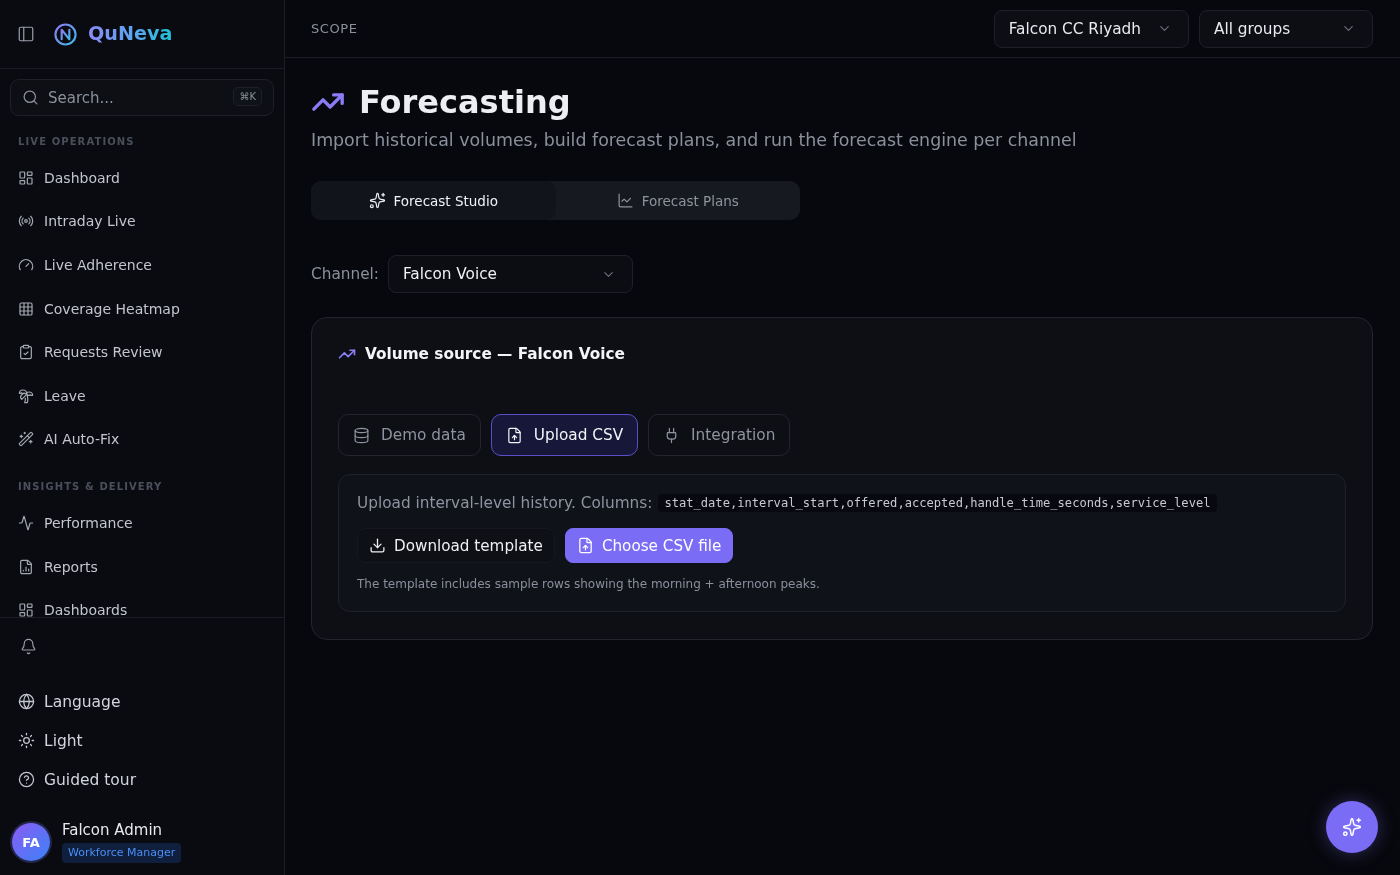 The image size is (1400, 875). What do you see at coordinates (361, 435) in the screenshot?
I see `database-icon` at bounding box center [361, 435].